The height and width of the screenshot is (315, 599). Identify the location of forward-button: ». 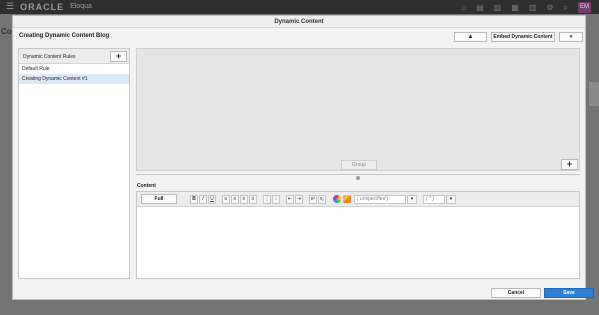
(571, 37).